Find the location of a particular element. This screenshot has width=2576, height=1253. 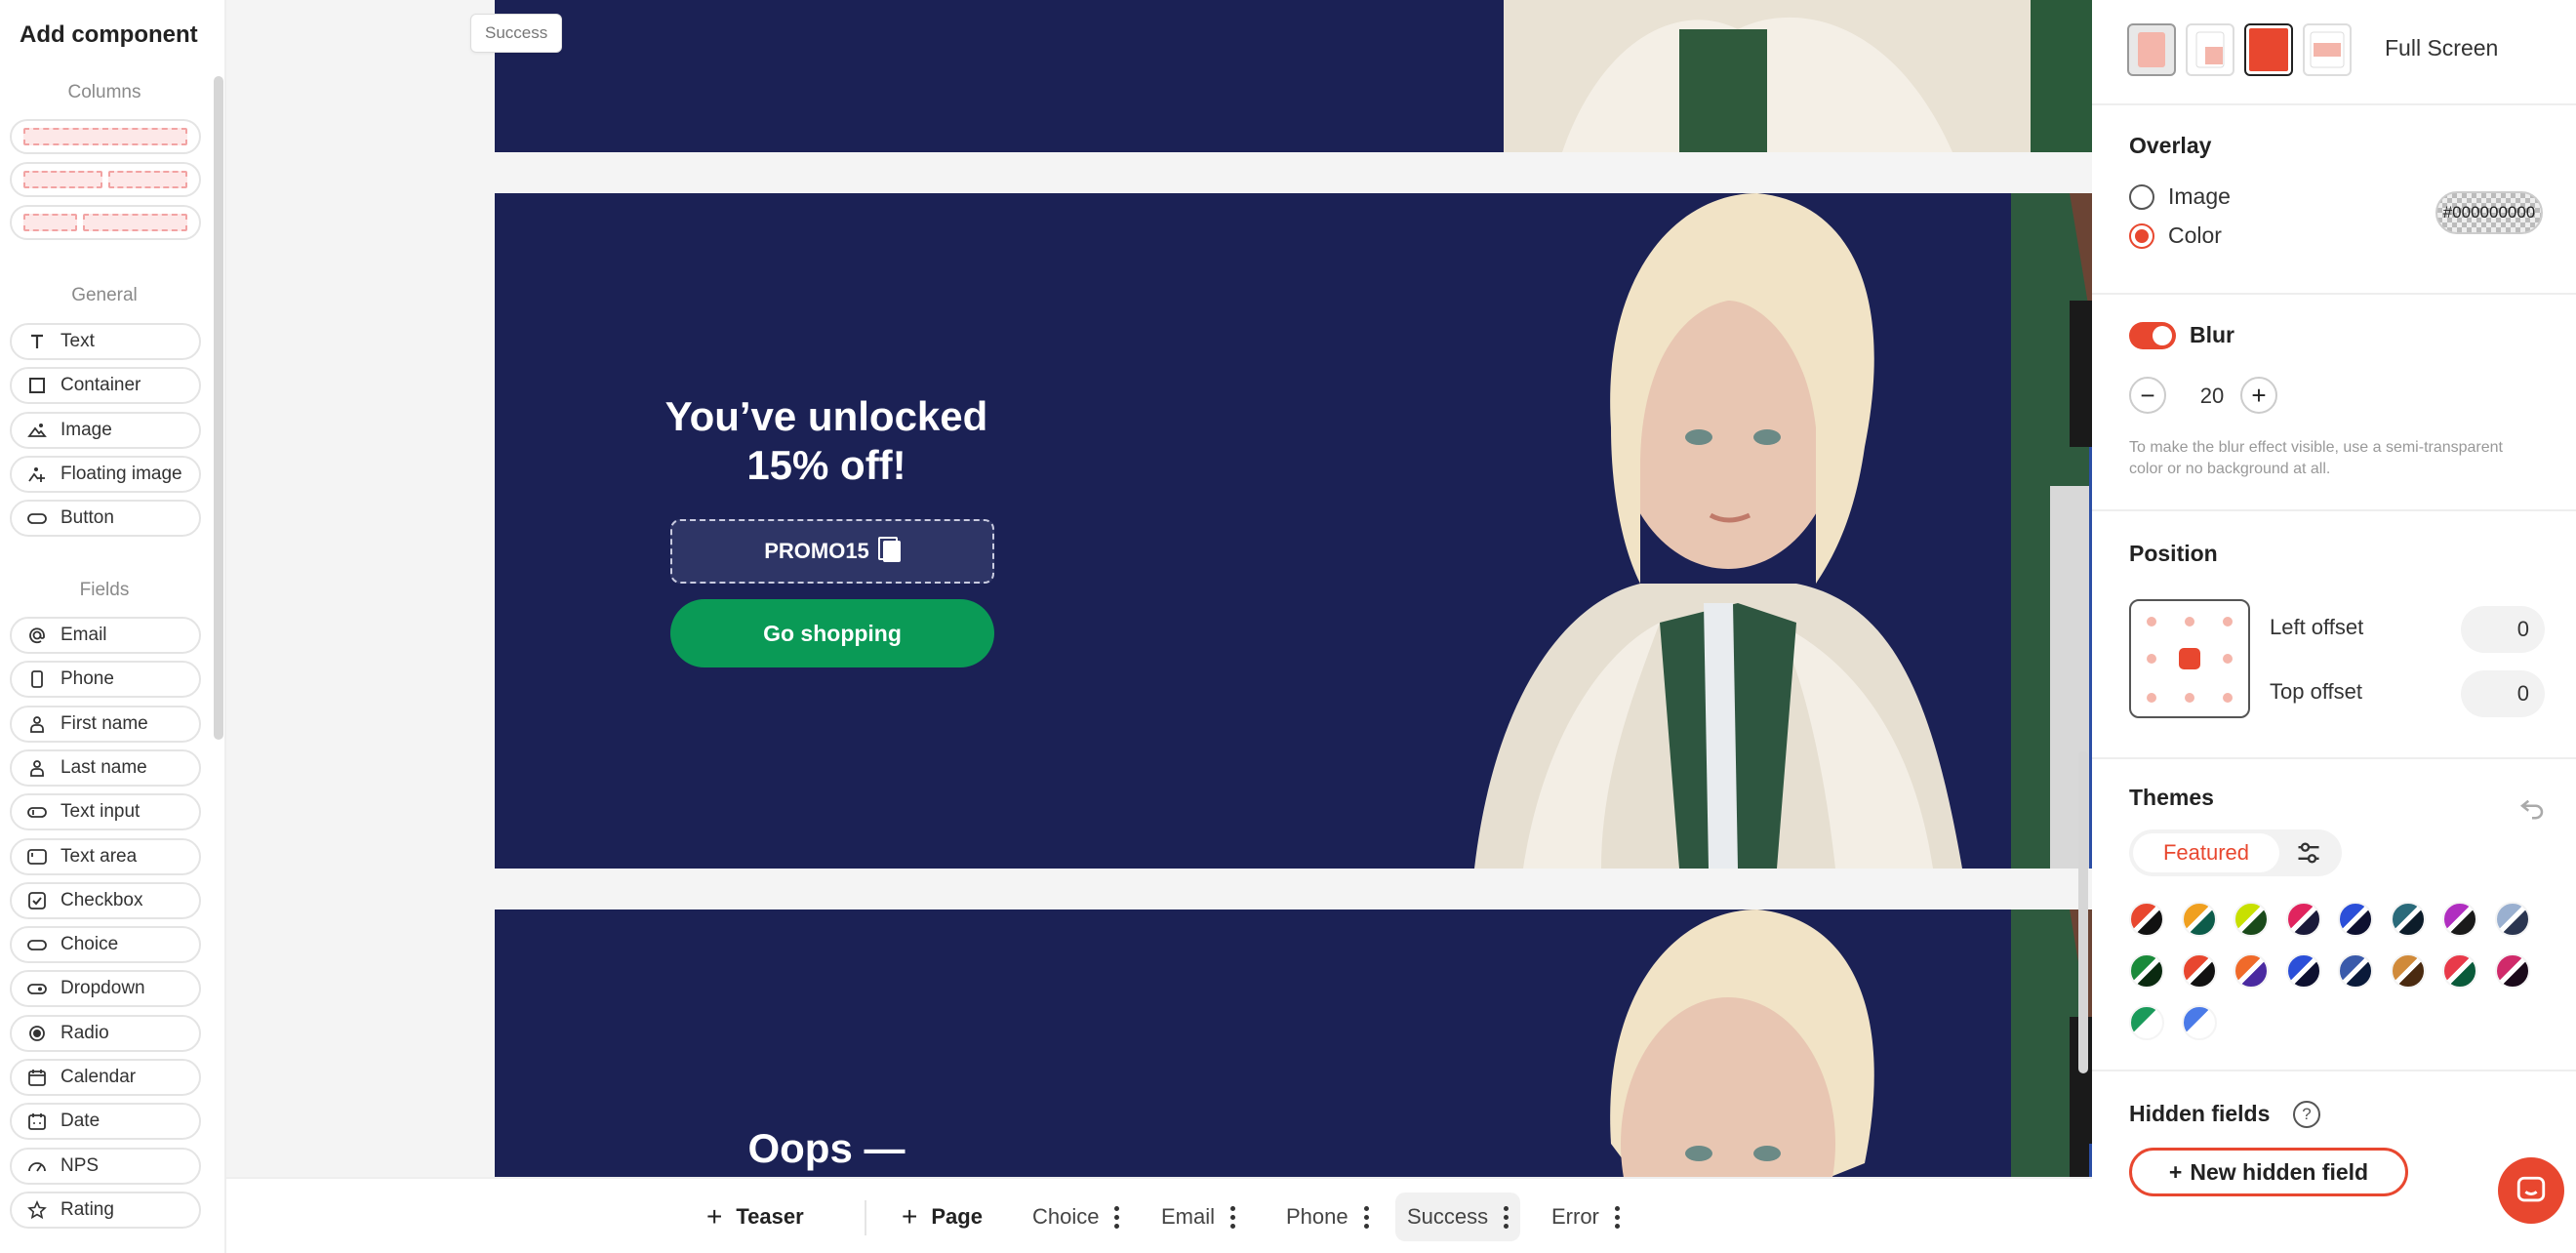

field-nps: NPS is located at coordinates (105, 1166).